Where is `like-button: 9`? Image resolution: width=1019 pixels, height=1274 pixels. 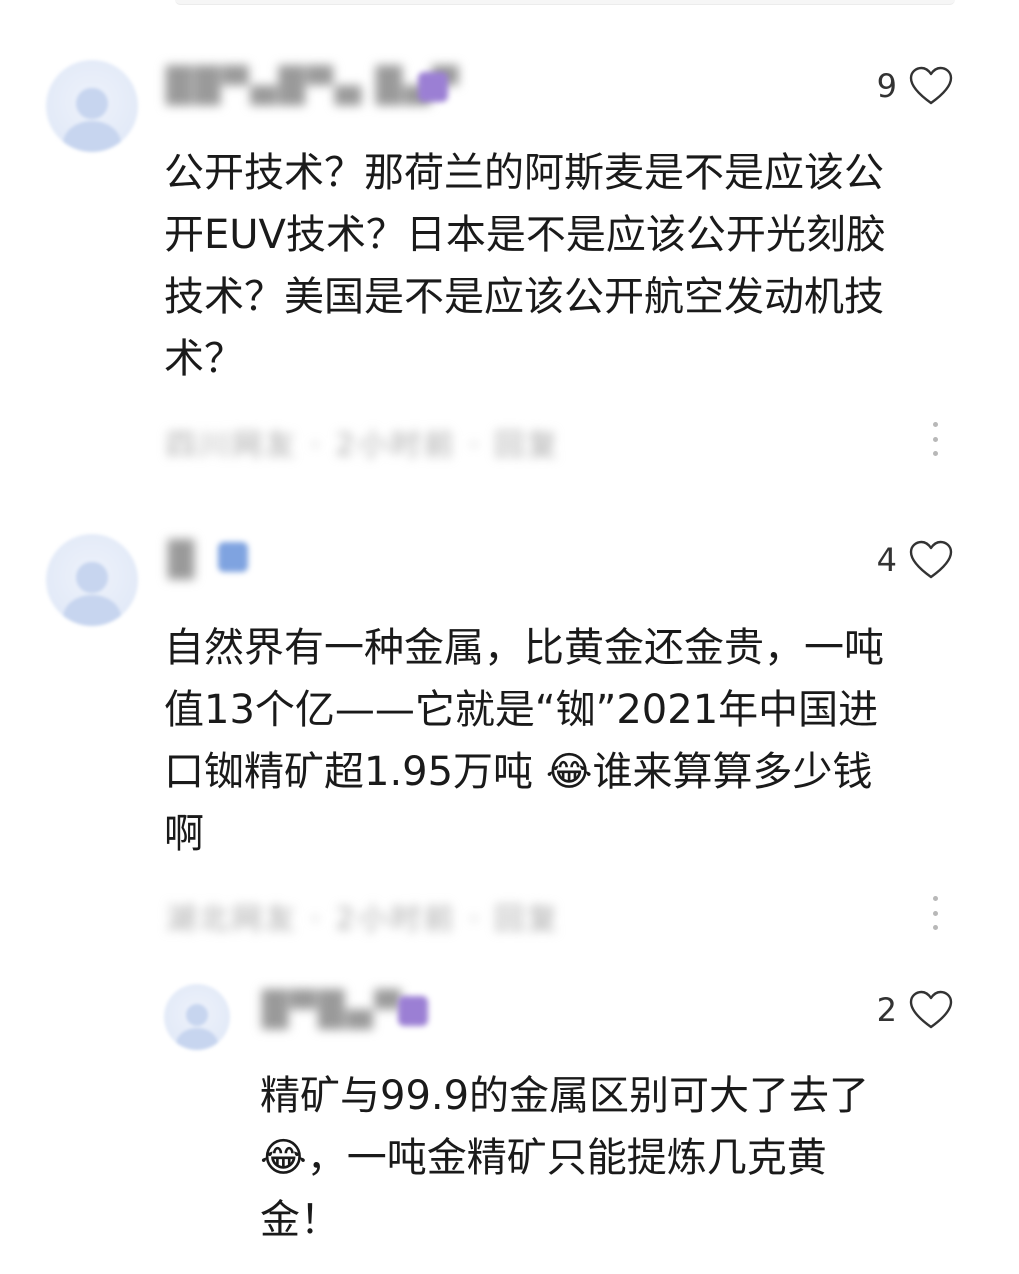 like-button: 9 is located at coordinates (915, 86).